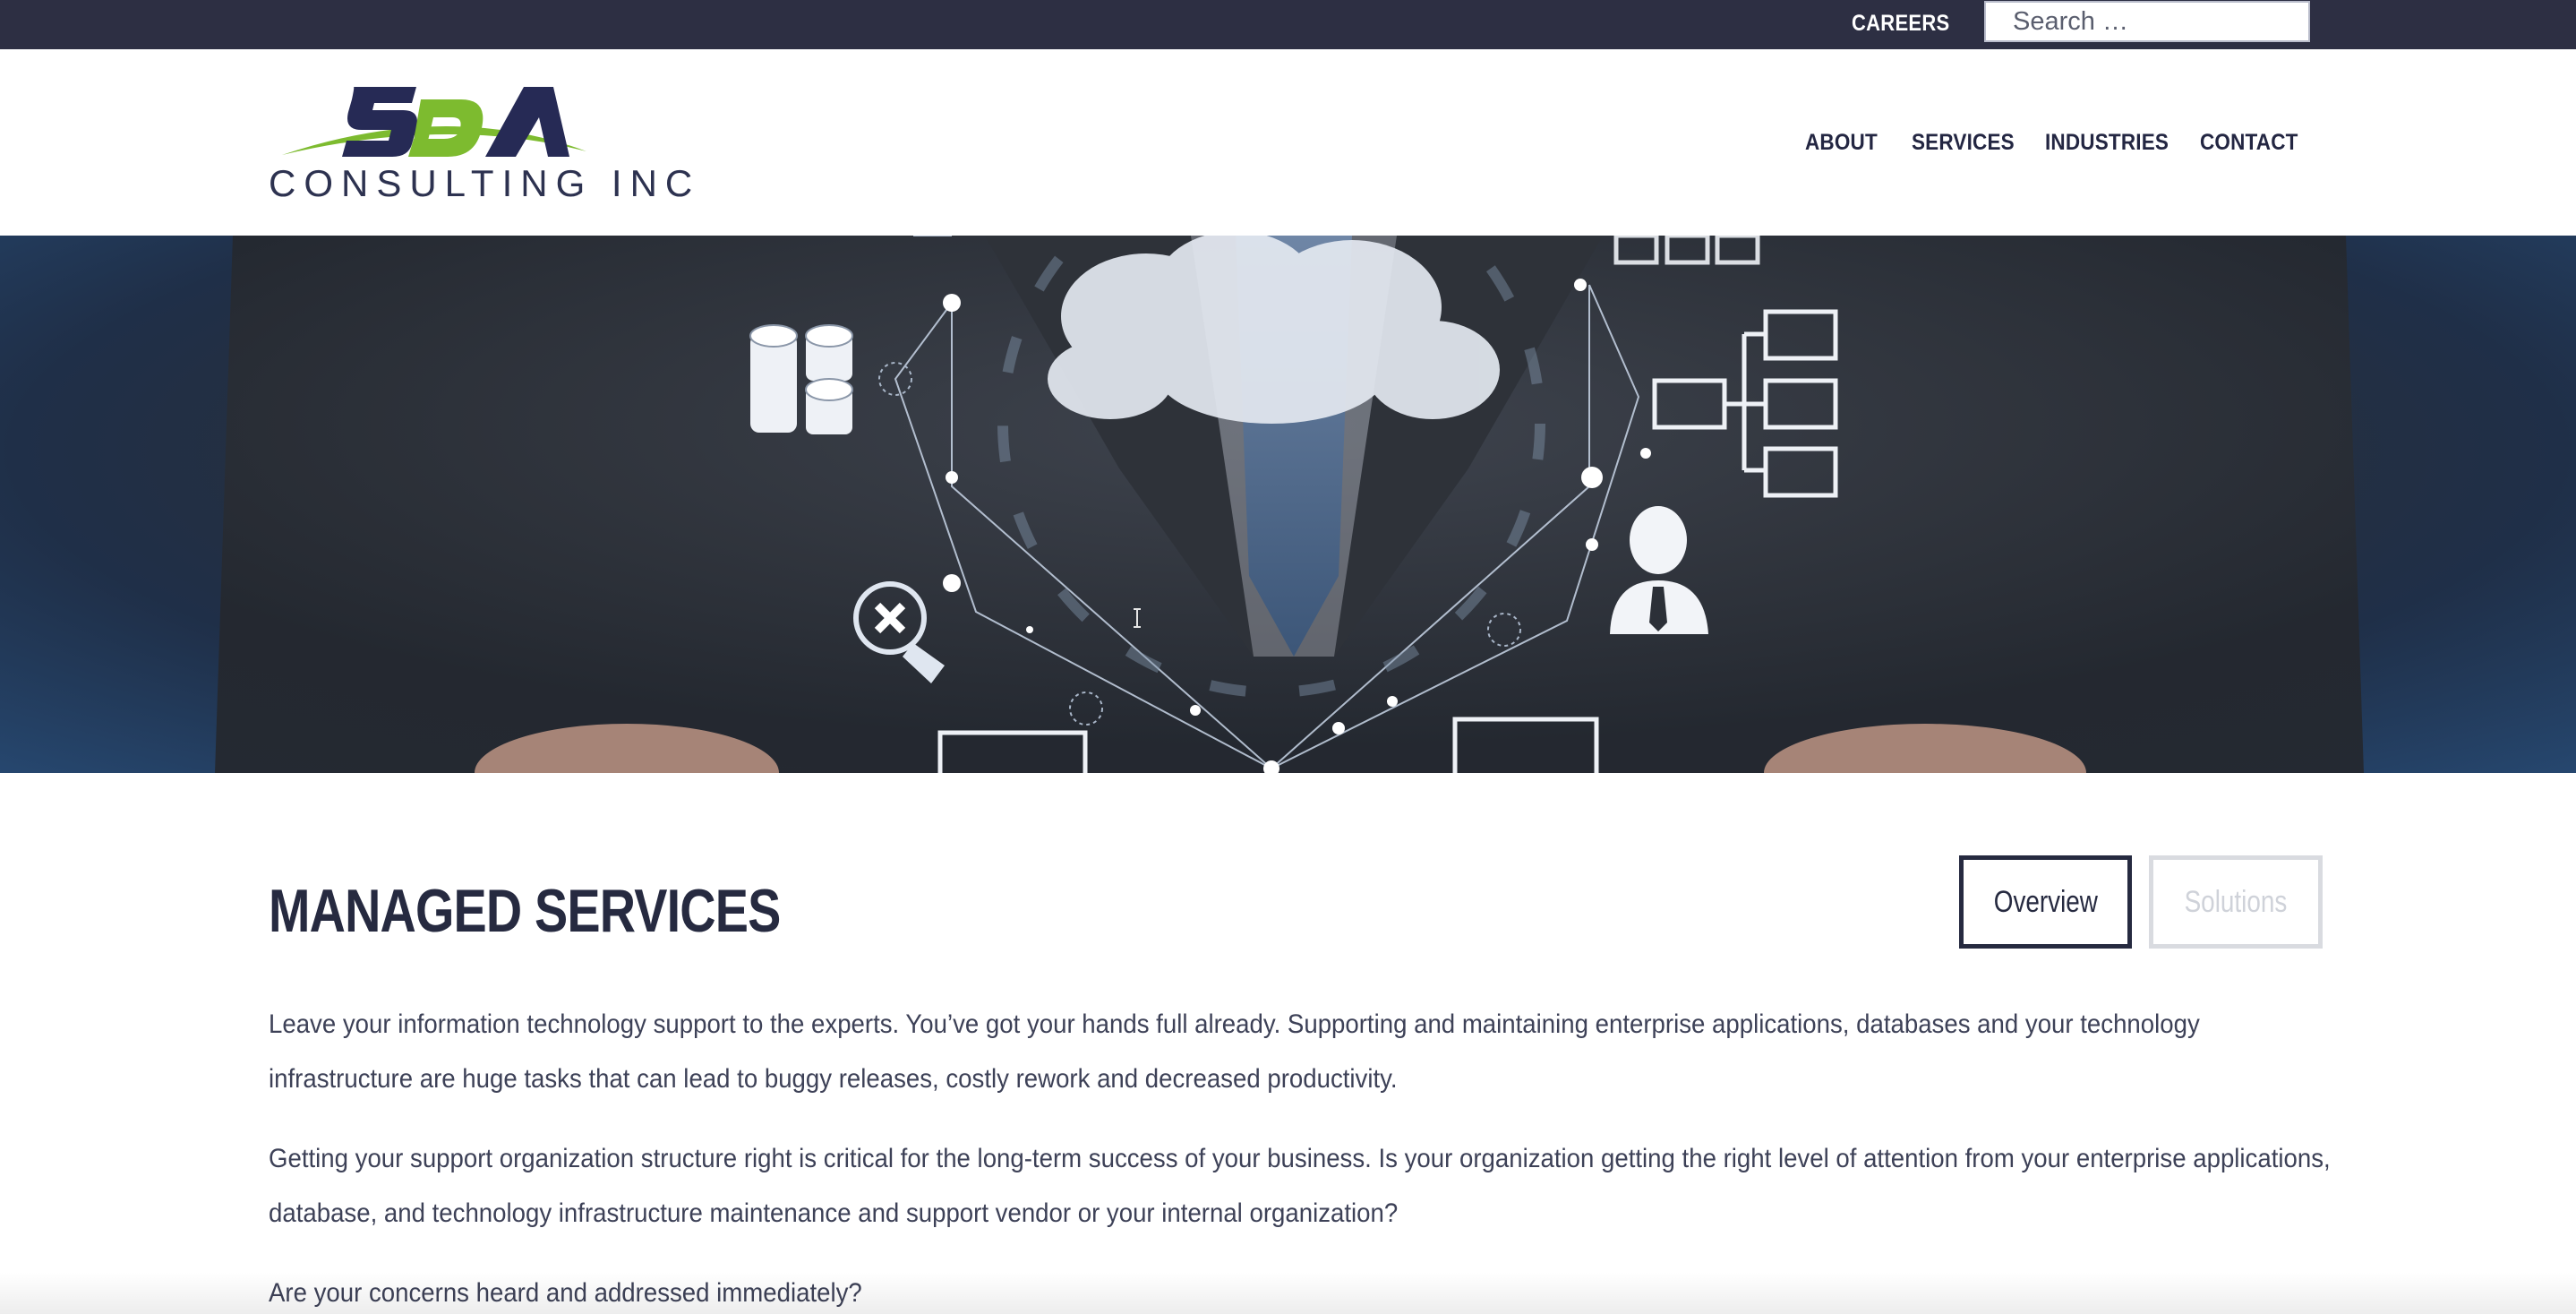 The image size is (2576, 1314). What do you see at coordinates (1288, 25) in the screenshot?
I see `top-utility-bar: CAREERS` at bounding box center [1288, 25].